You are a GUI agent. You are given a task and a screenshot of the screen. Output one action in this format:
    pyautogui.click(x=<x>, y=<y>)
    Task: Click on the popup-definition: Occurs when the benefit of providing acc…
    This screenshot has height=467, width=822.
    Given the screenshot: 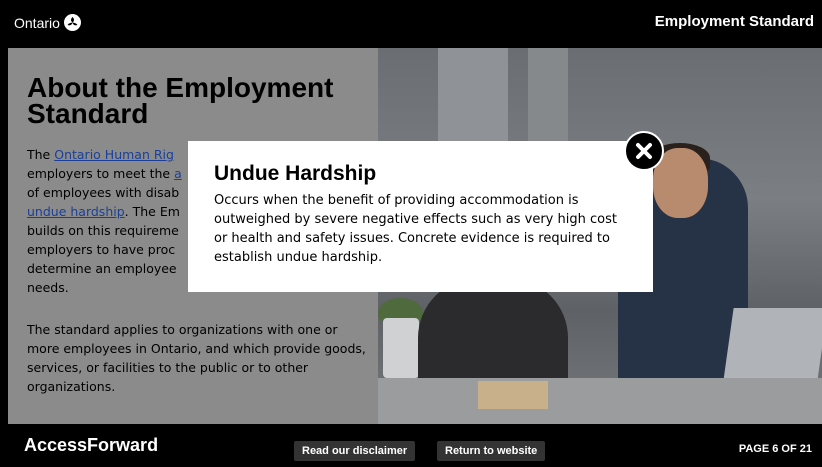 What is the action you would take?
    pyautogui.click(x=415, y=229)
    